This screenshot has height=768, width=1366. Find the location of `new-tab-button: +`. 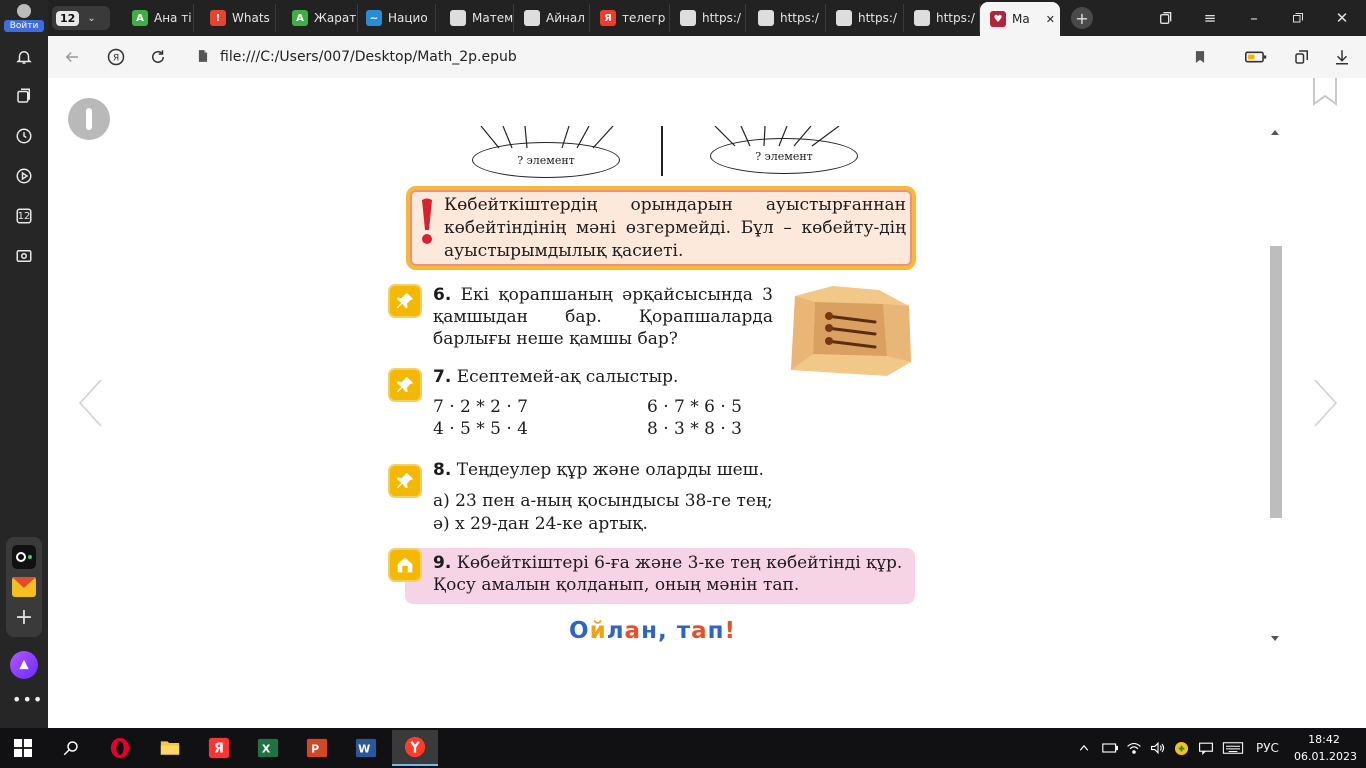

new-tab-button: + is located at coordinates (1082, 18).